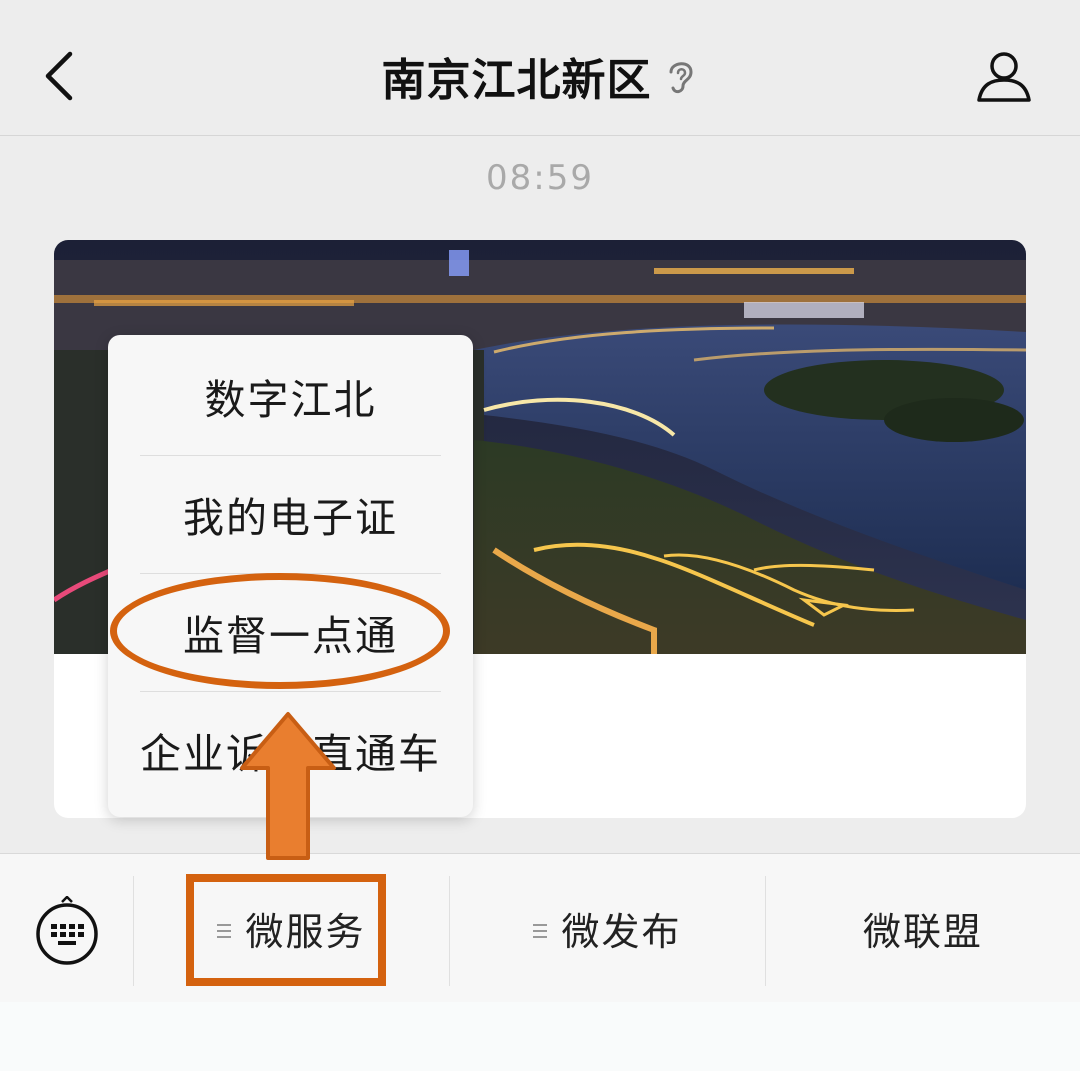  Describe the element at coordinates (540, 178) in the screenshot. I see `message-timestamp: 08:59` at that location.